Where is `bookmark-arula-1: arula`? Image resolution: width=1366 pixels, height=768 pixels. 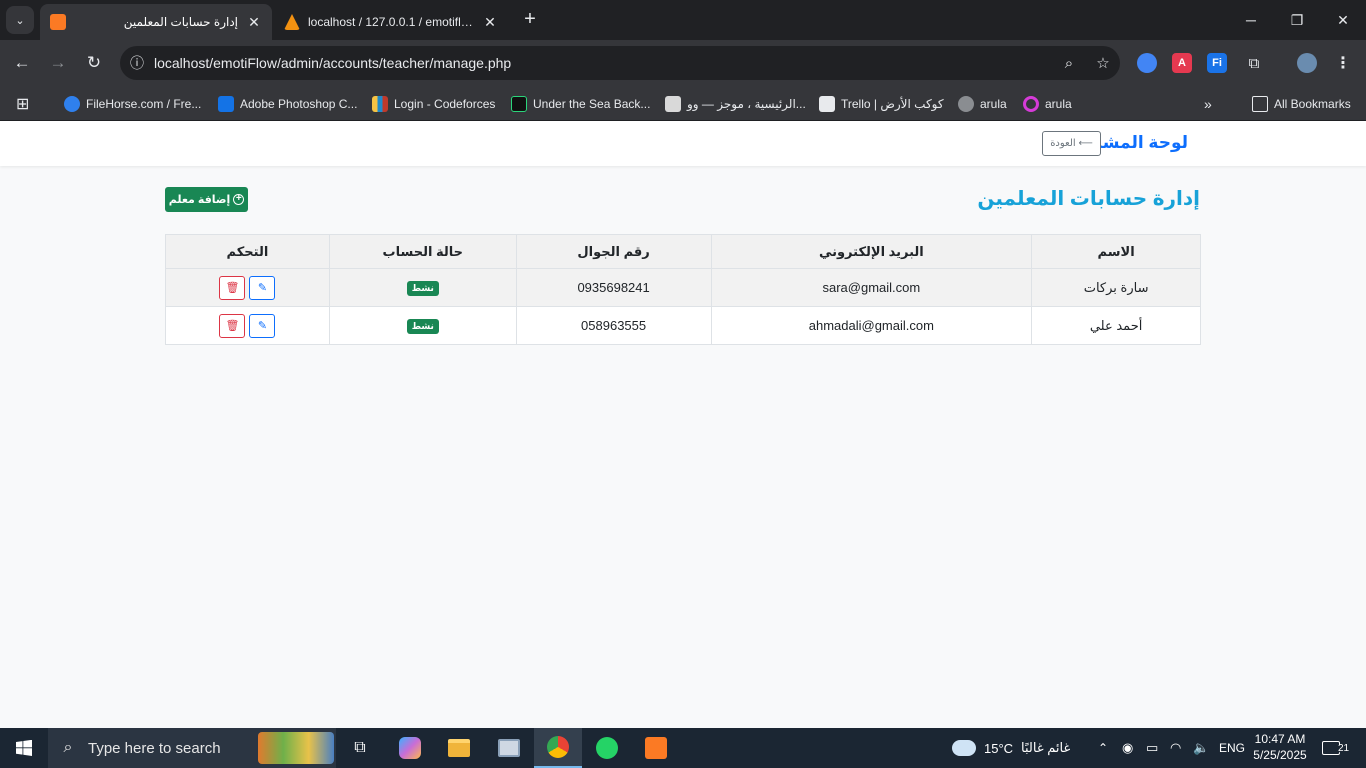
bookmark-arula-1: arula is located at coordinates (982, 104).